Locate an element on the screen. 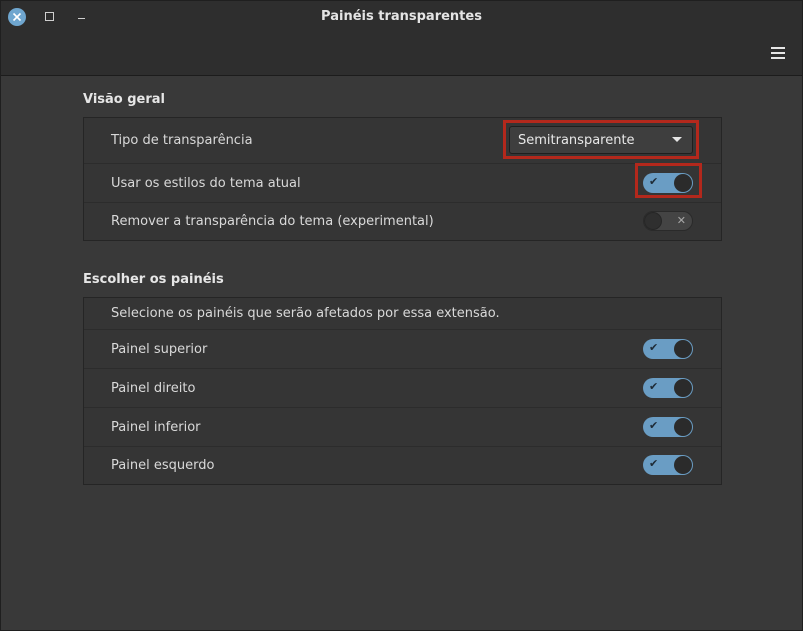  panel-top-switch: ✔ is located at coordinates (668, 349).